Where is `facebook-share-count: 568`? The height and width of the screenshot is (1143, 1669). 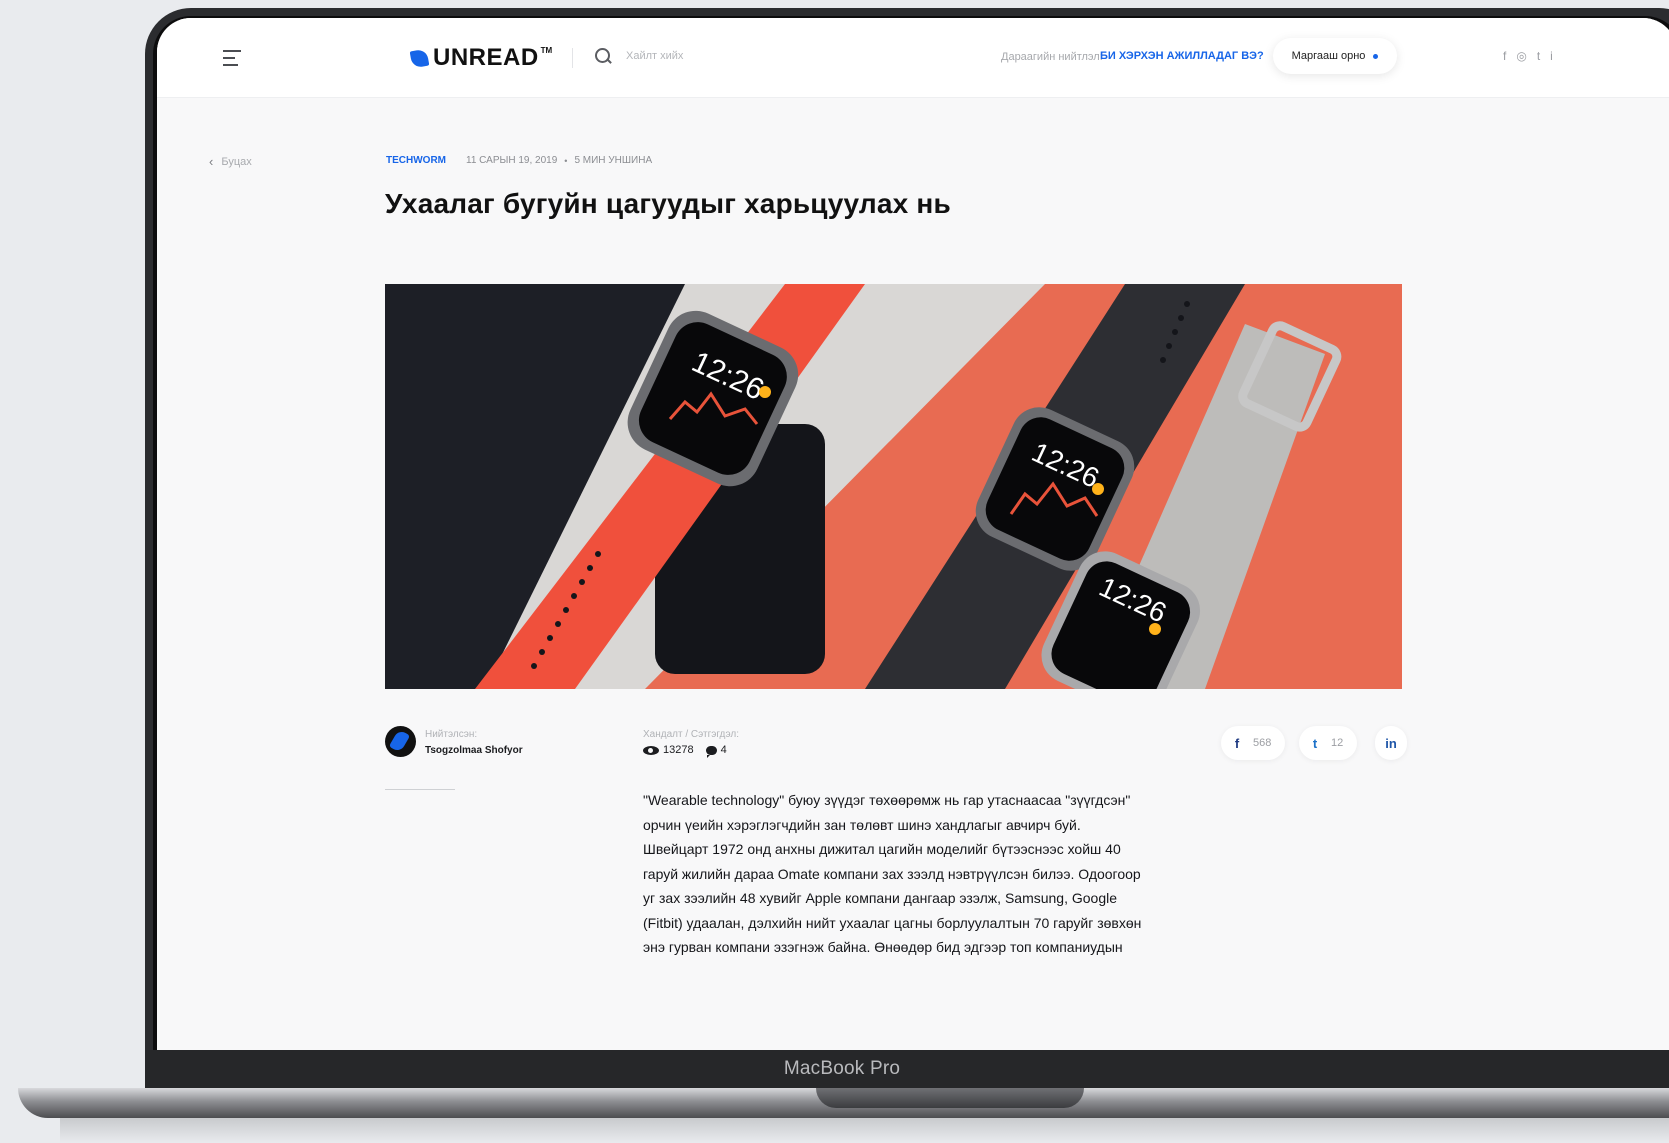 facebook-share-count: 568 is located at coordinates (1262, 743).